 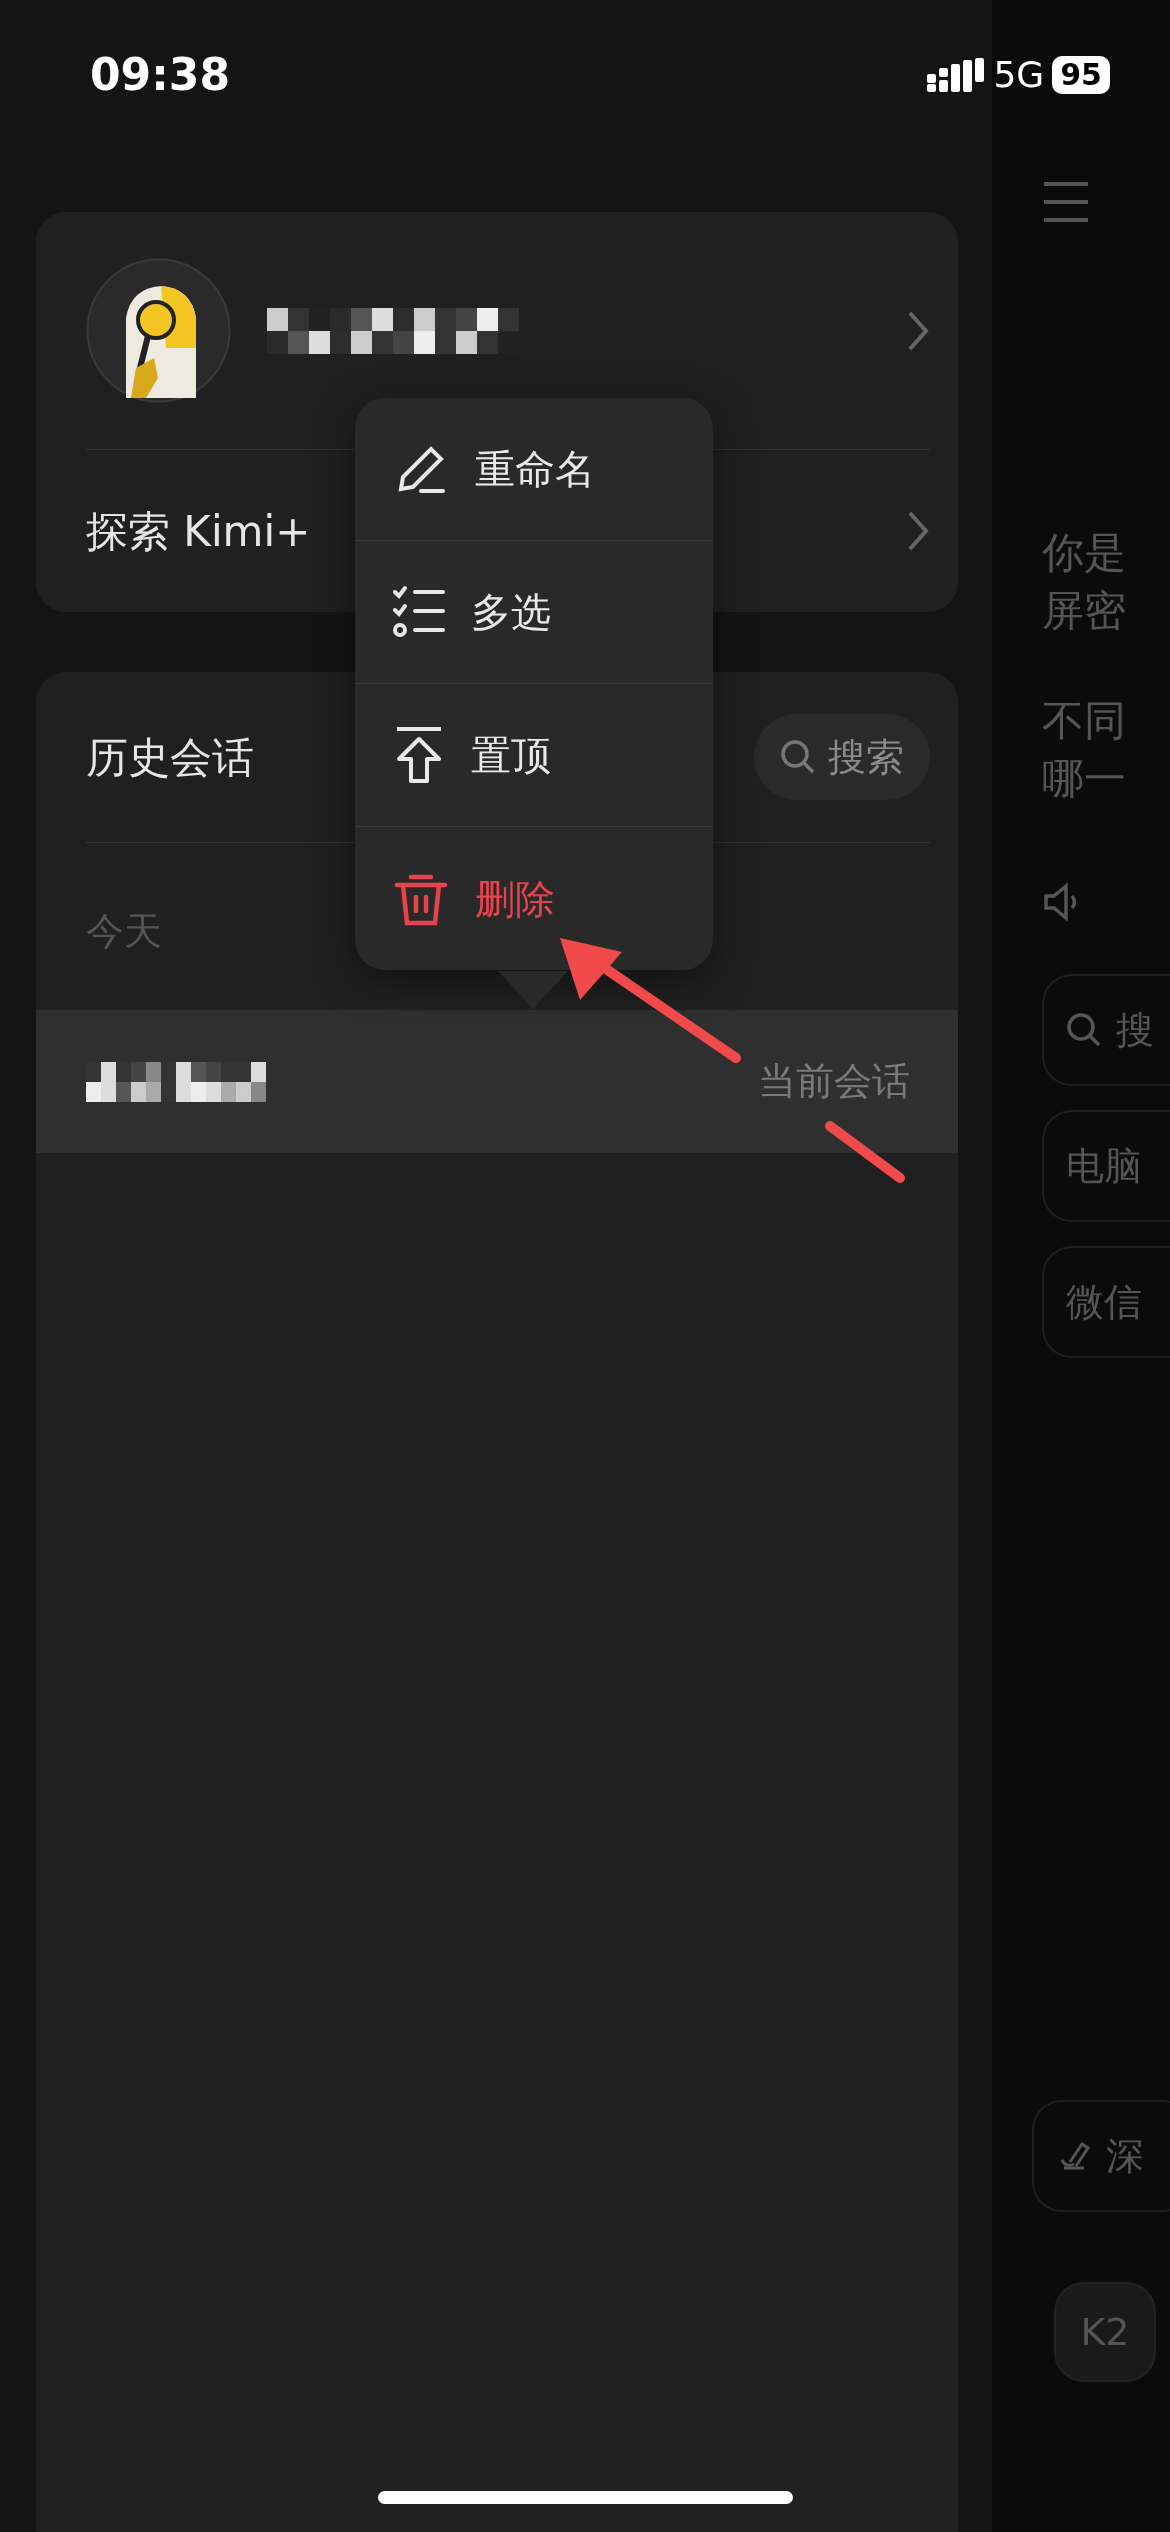 What do you see at coordinates (198, 531) in the screenshot?
I see `explore-link: 探索 Kimi+` at bounding box center [198, 531].